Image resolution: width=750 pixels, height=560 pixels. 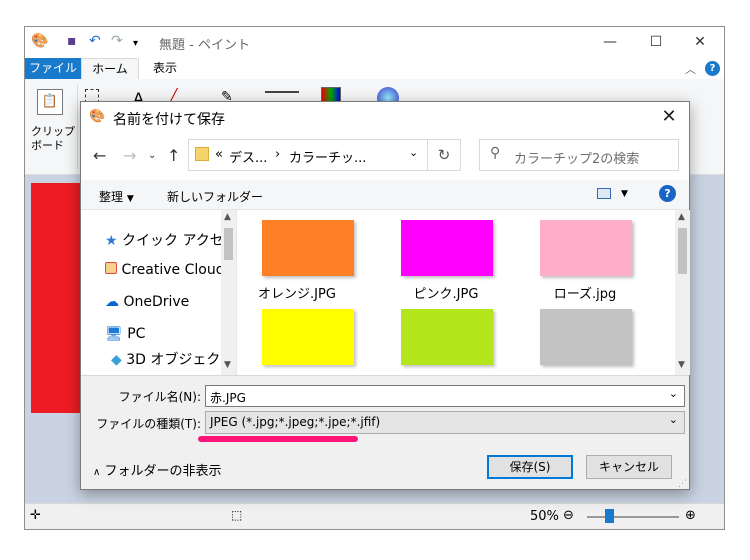 I want to click on up-icon: ↑, so click(x=173, y=155).